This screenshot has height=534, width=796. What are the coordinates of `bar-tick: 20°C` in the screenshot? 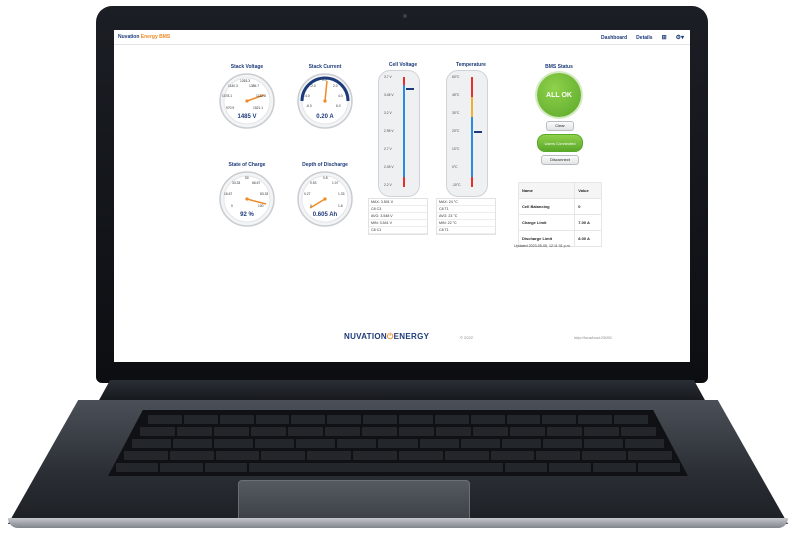 It's located at (456, 131).